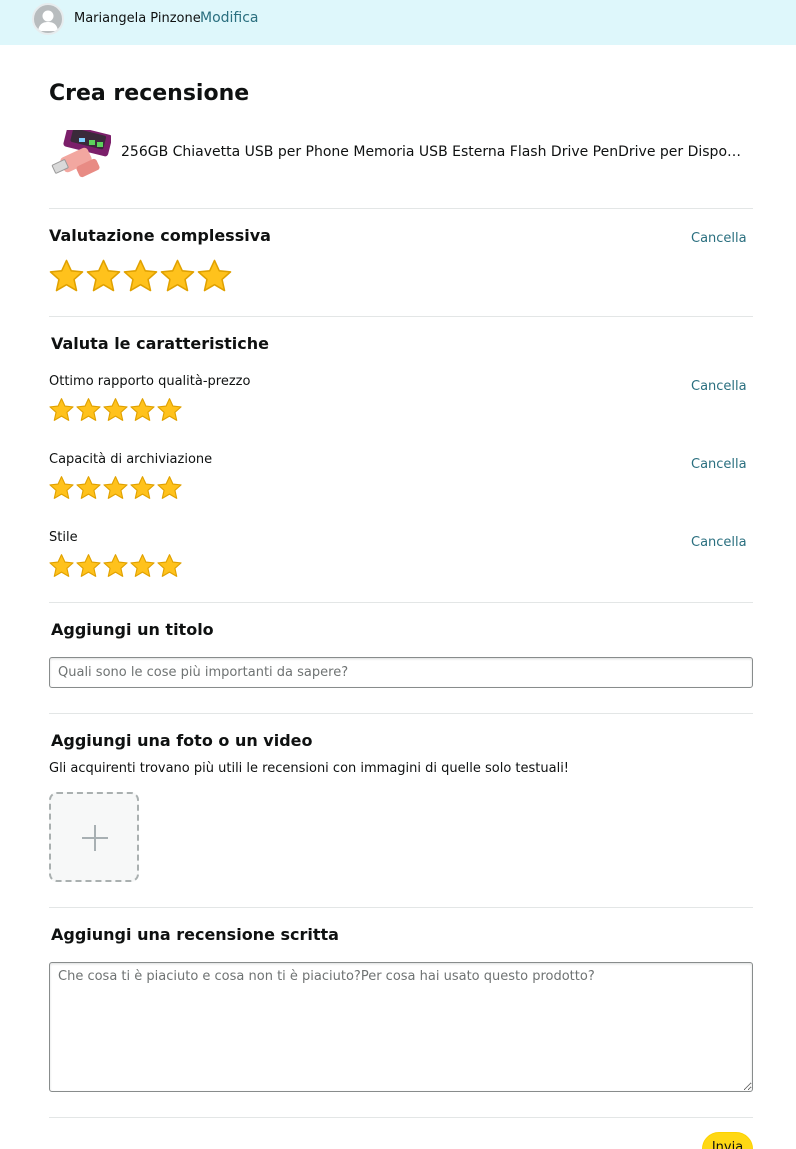 The height and width of the screenshot is (1149, 796). What do you see at coordinates (719, 464) in the screenshot?
I see `feature-storage-clear-button: Cancella` at bounding box center [719, 464].